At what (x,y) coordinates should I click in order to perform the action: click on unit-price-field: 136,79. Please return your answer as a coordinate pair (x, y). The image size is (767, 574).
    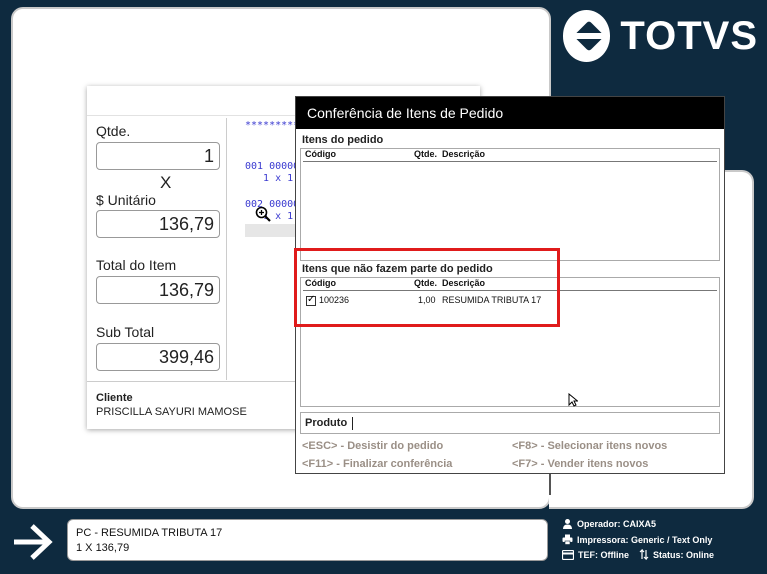
    Looking at the image, I should click on (158, 224).